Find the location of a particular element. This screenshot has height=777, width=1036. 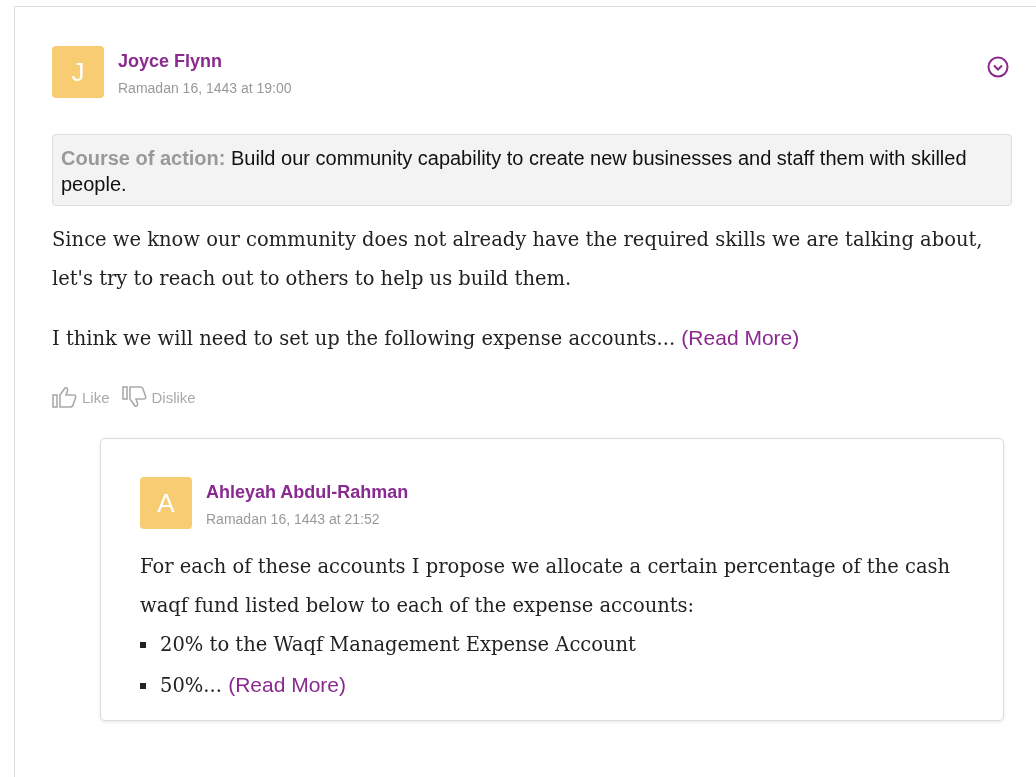

course-of-action: Course of action: Build our community capability to create new businesses and staff them with skilled people. is located at coordinates (532, 170).